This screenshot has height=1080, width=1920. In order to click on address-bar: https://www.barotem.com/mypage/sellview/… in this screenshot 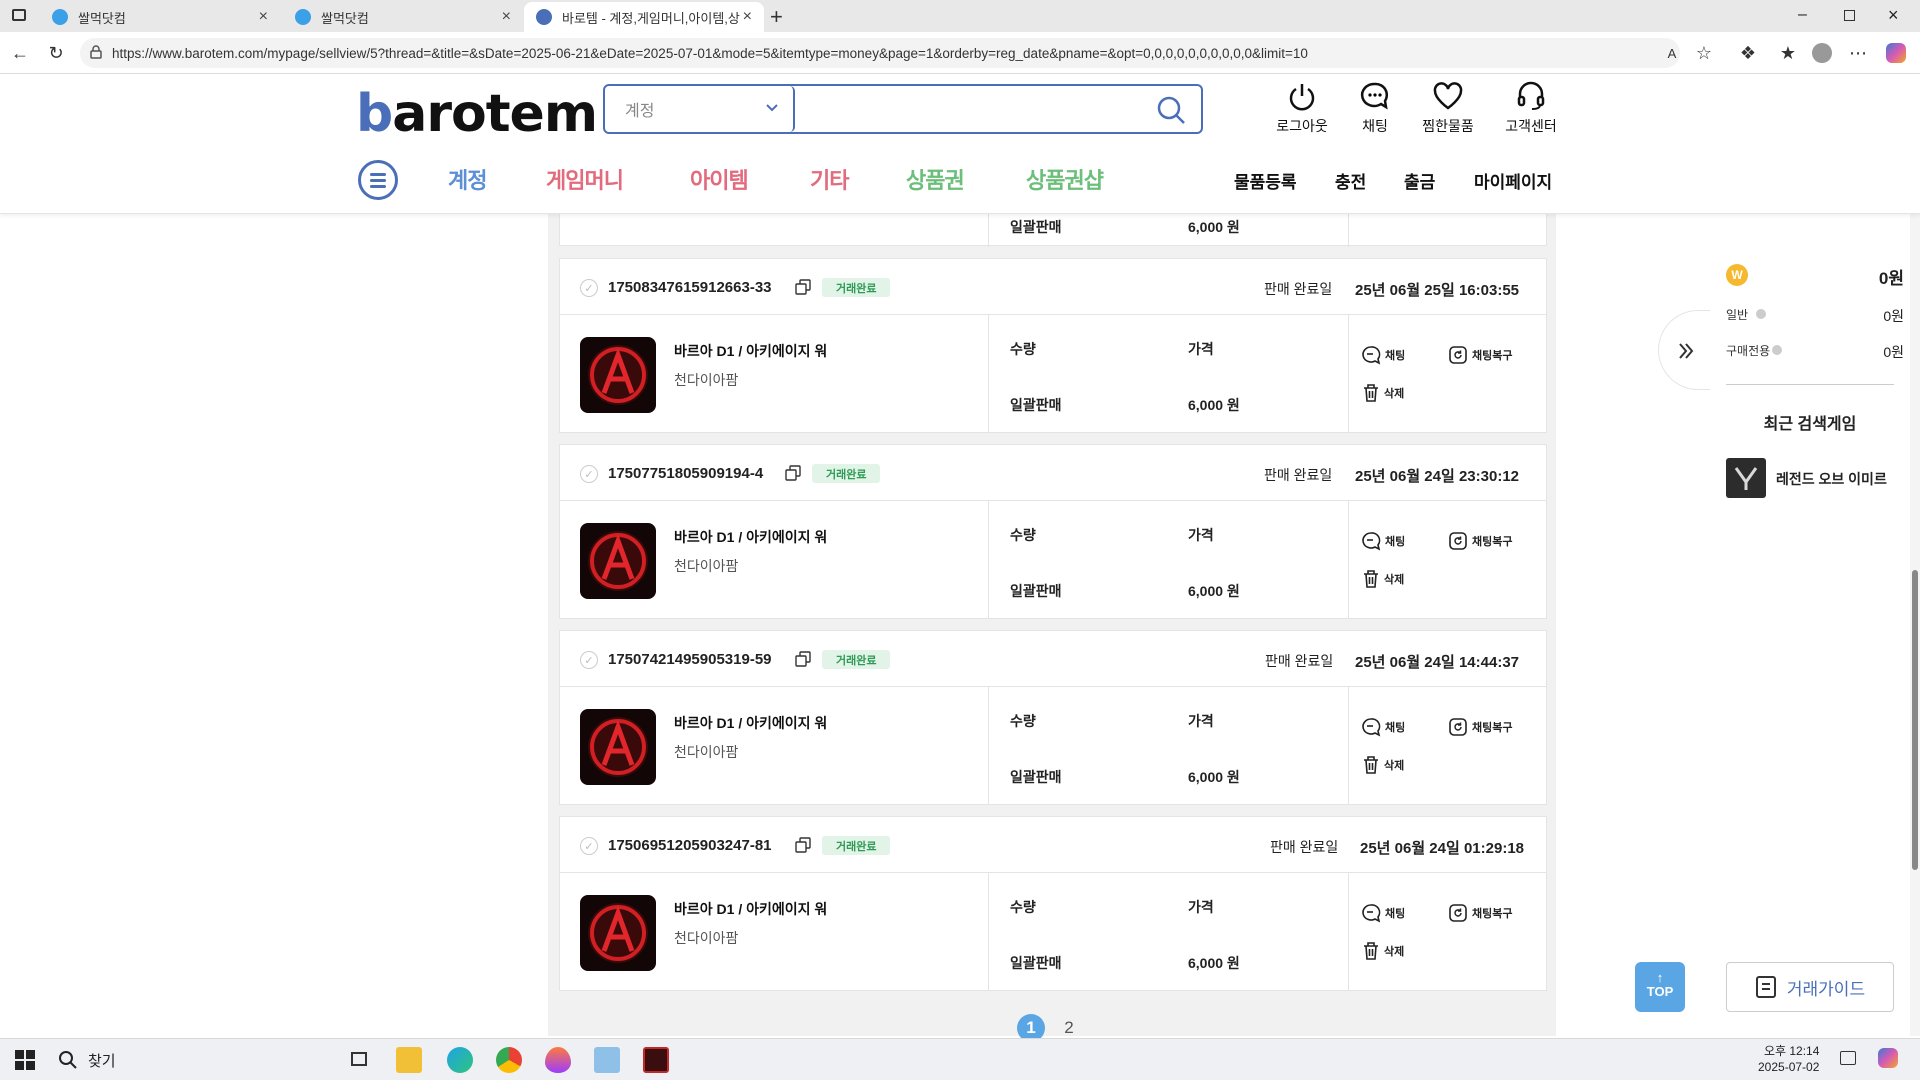, I will do `click(880, 53)`.